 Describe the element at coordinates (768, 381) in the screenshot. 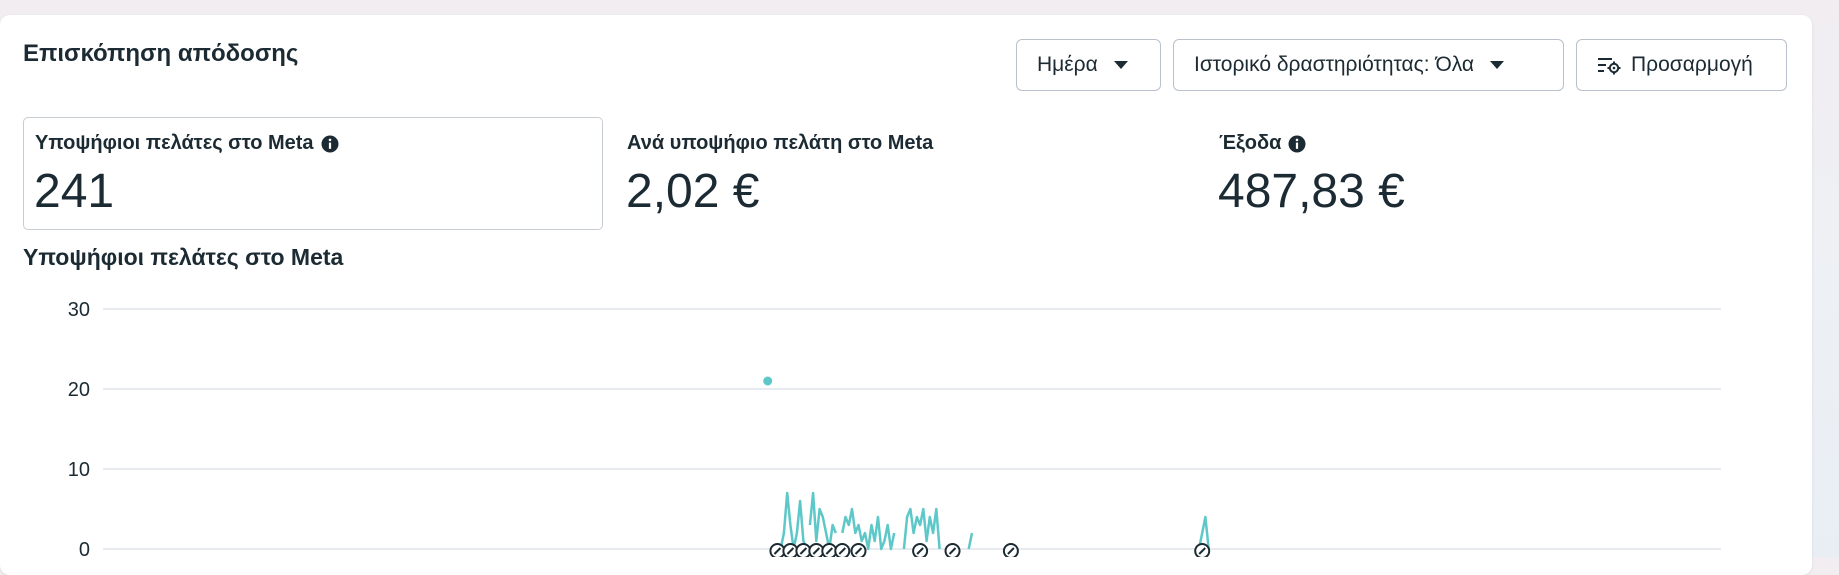

I see `data-point` at that location.